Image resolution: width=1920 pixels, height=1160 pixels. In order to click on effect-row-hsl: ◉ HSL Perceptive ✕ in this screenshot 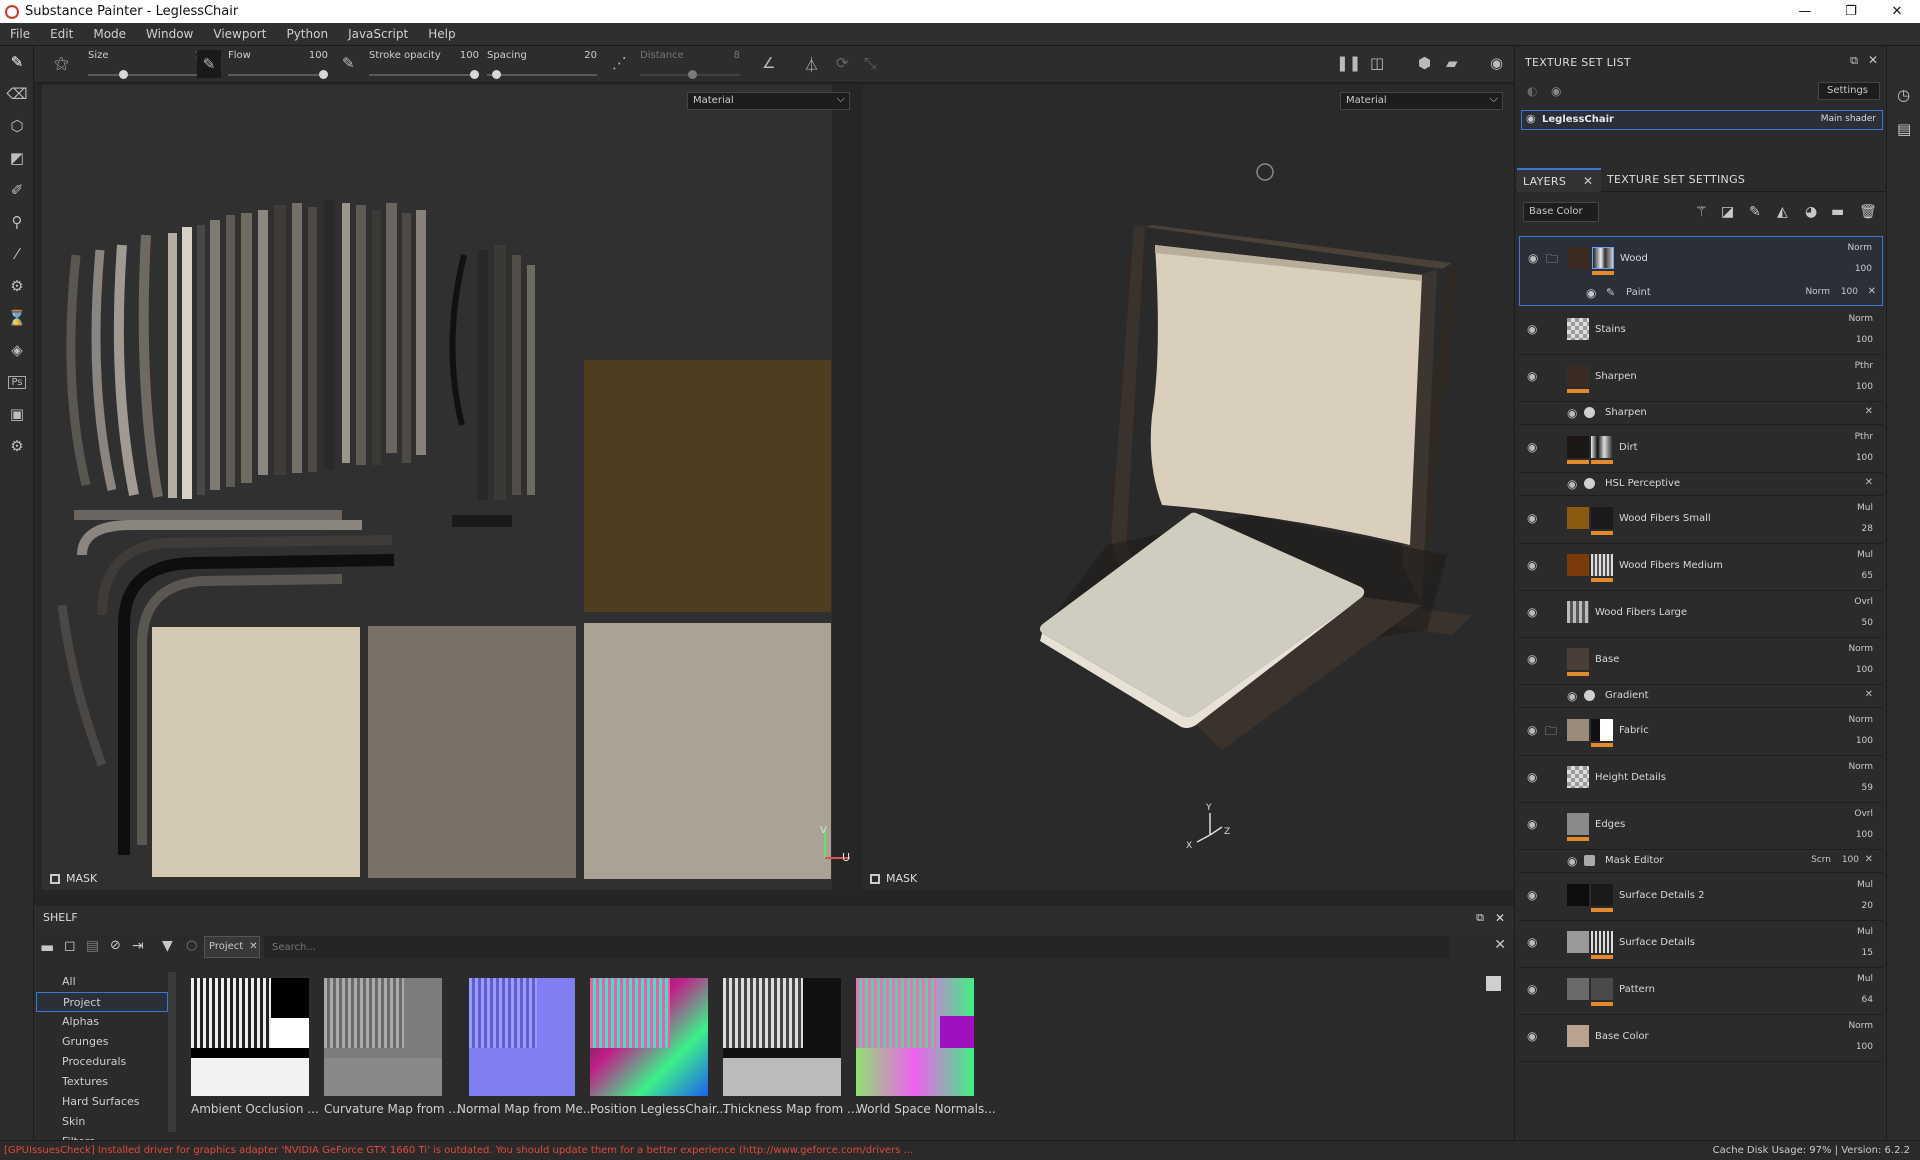, I will do `click(1701, 484)`.